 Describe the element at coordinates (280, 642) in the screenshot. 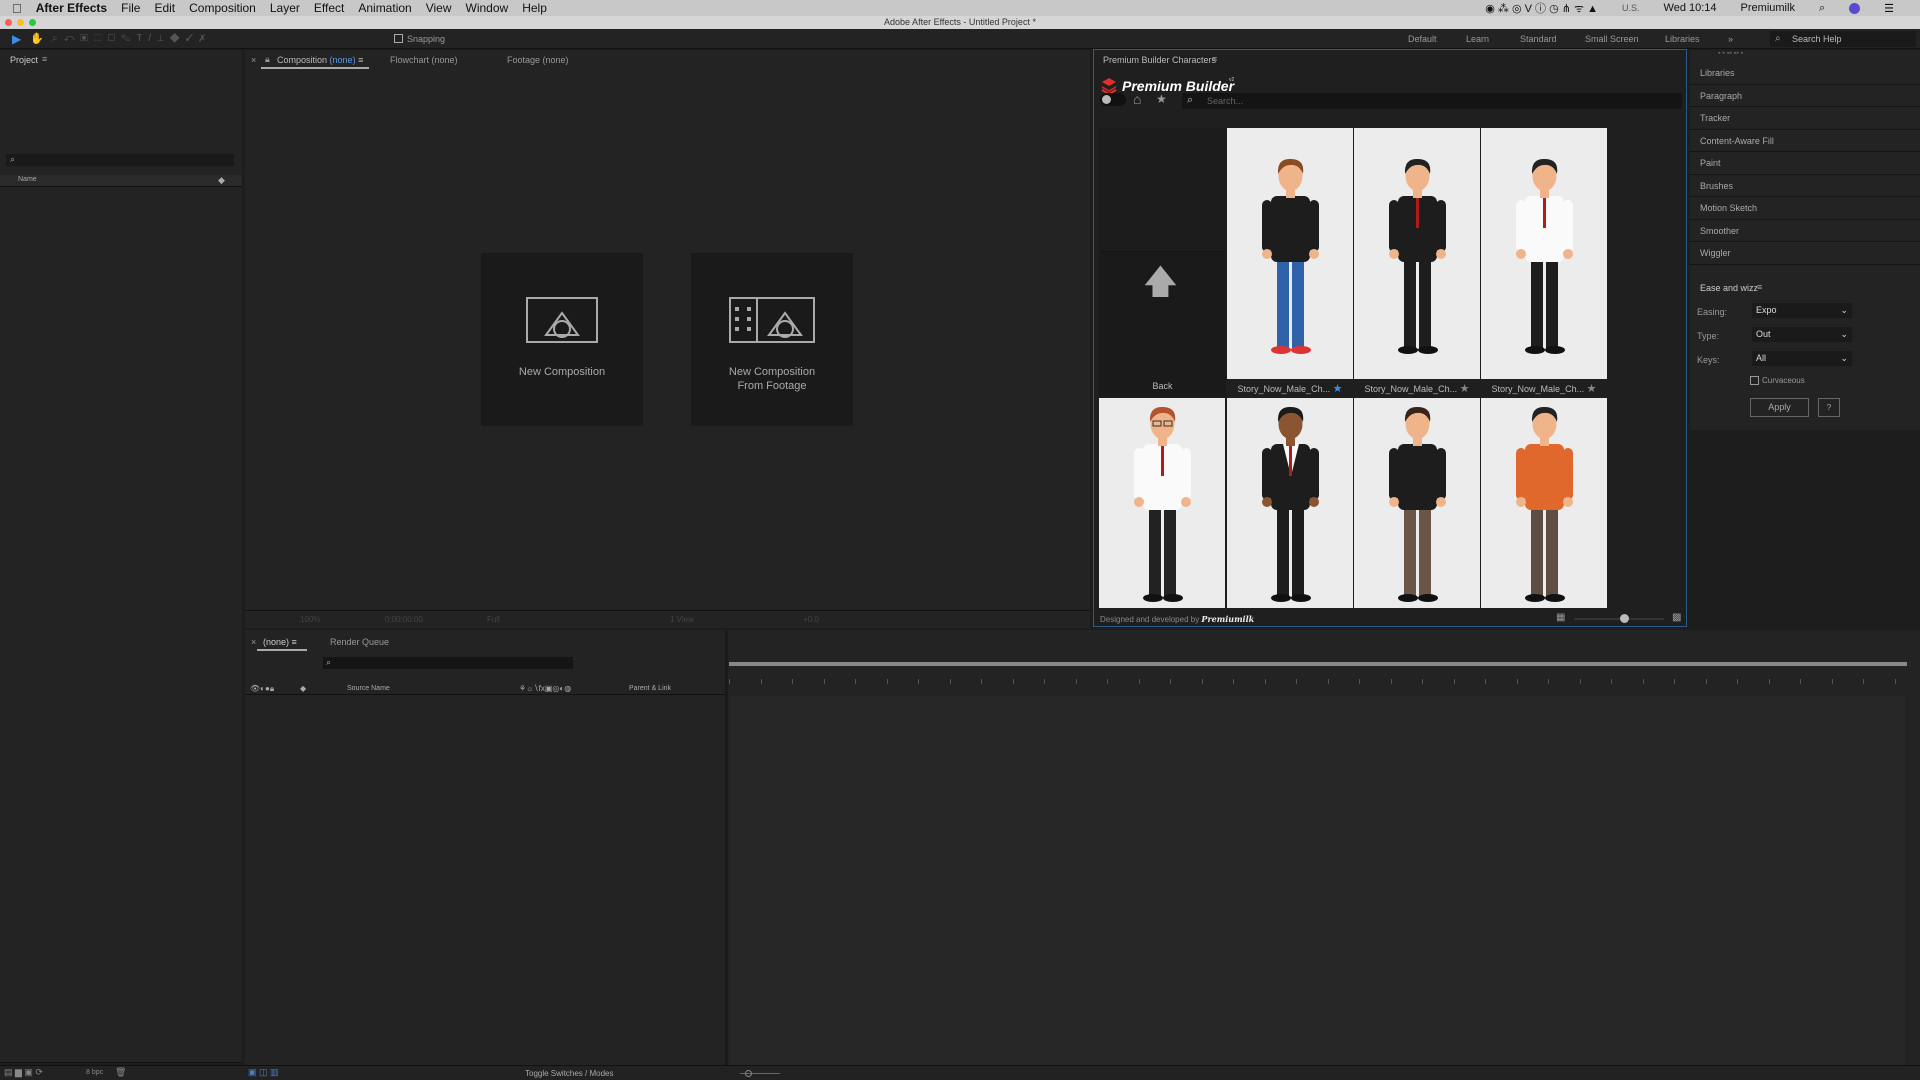

I see `tab-timeline-none: (none) ≡` at that location.